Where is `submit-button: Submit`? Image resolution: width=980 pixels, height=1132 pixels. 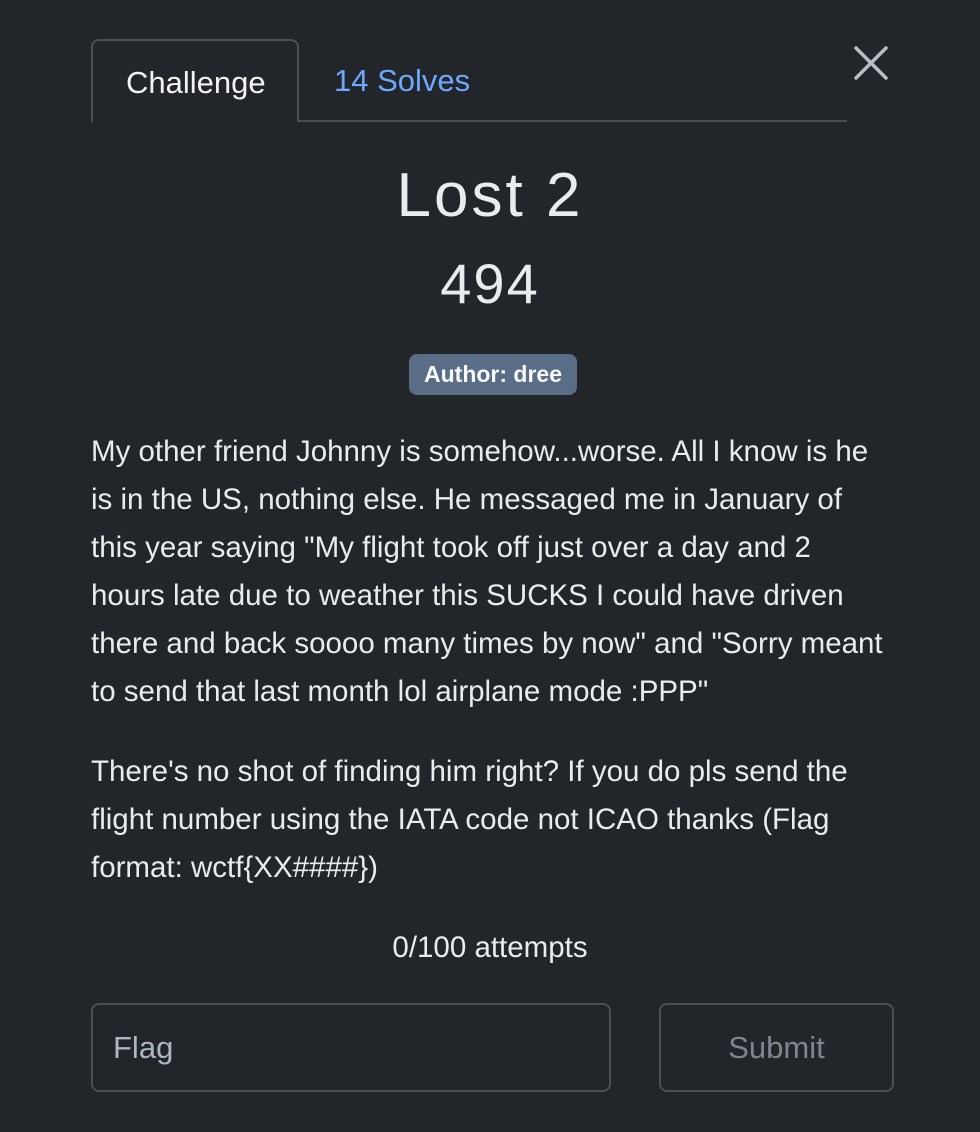 submit-button: Submit is located at coordinates (776, 1047).